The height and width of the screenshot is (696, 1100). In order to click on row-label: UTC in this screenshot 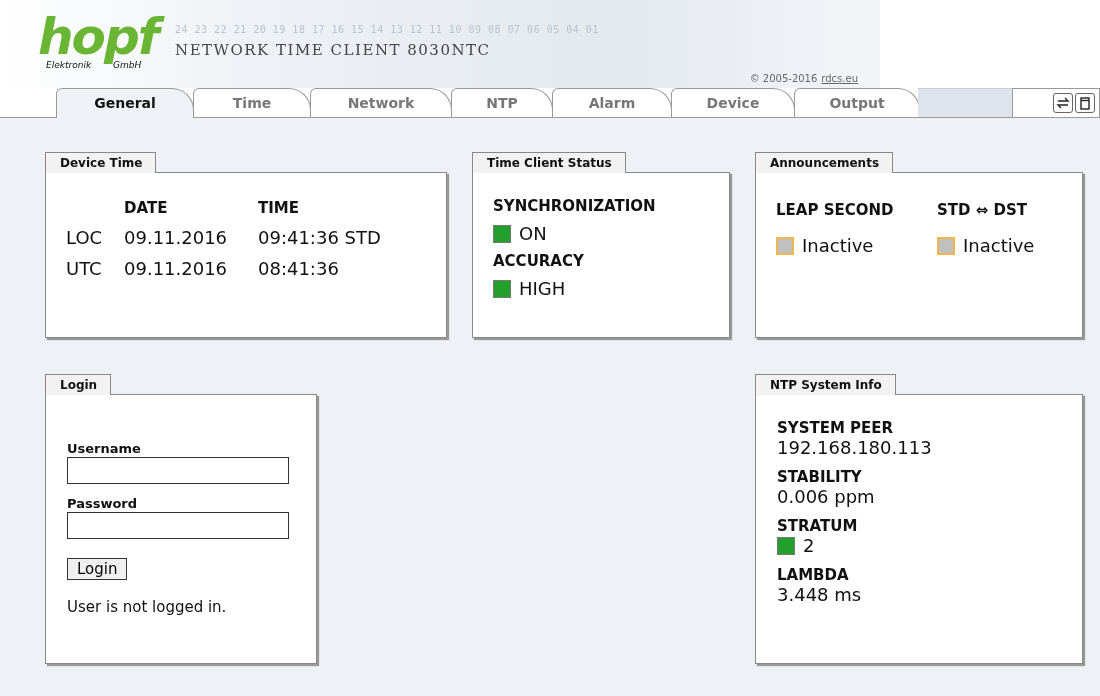, I will do `click(84, 268)`.